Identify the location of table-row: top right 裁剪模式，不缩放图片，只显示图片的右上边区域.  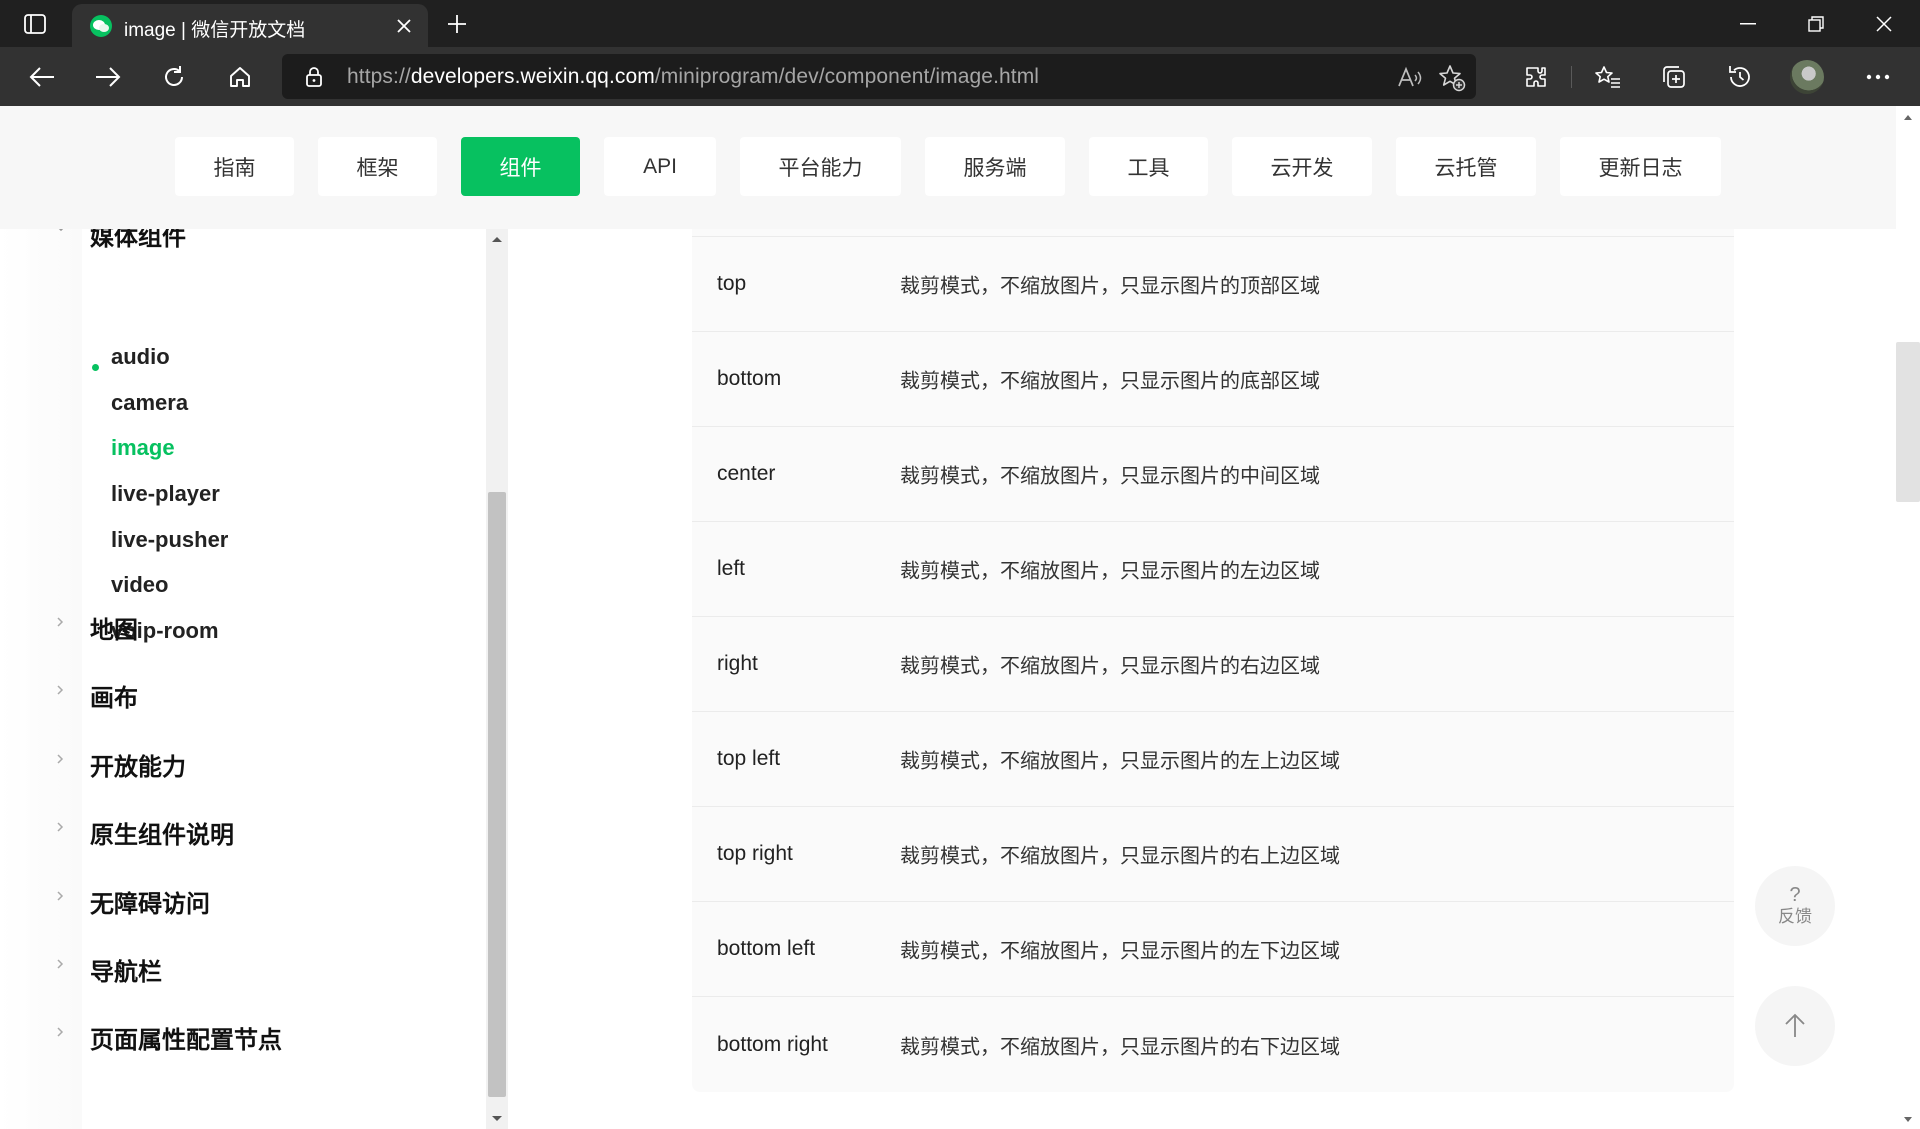
(1213, 854).